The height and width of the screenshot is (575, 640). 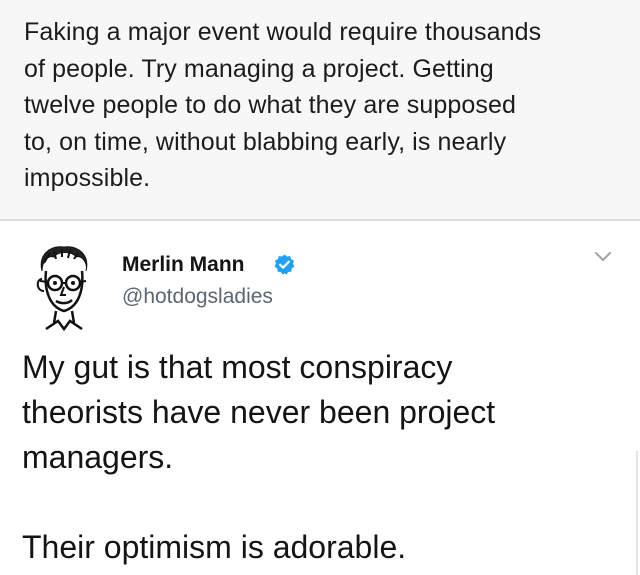 I want to click on verified-badge-icon, so click(x=284, y=264).